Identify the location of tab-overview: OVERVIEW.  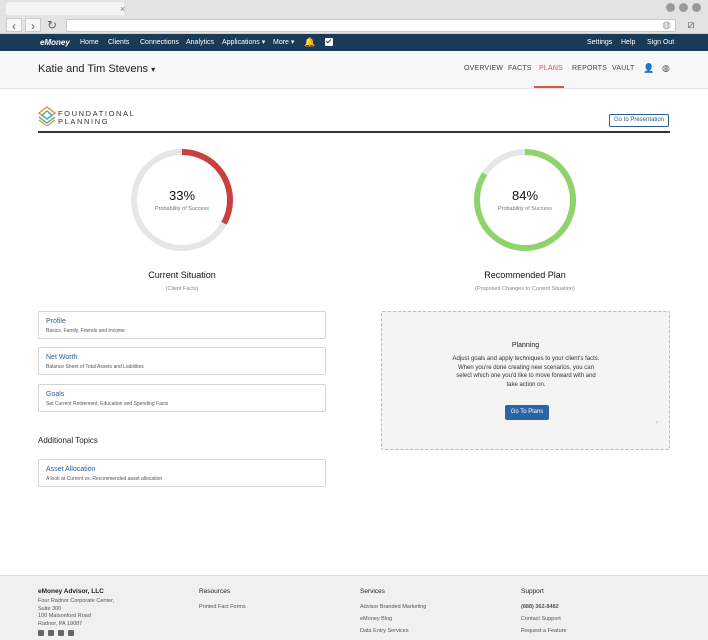
(483, 68).